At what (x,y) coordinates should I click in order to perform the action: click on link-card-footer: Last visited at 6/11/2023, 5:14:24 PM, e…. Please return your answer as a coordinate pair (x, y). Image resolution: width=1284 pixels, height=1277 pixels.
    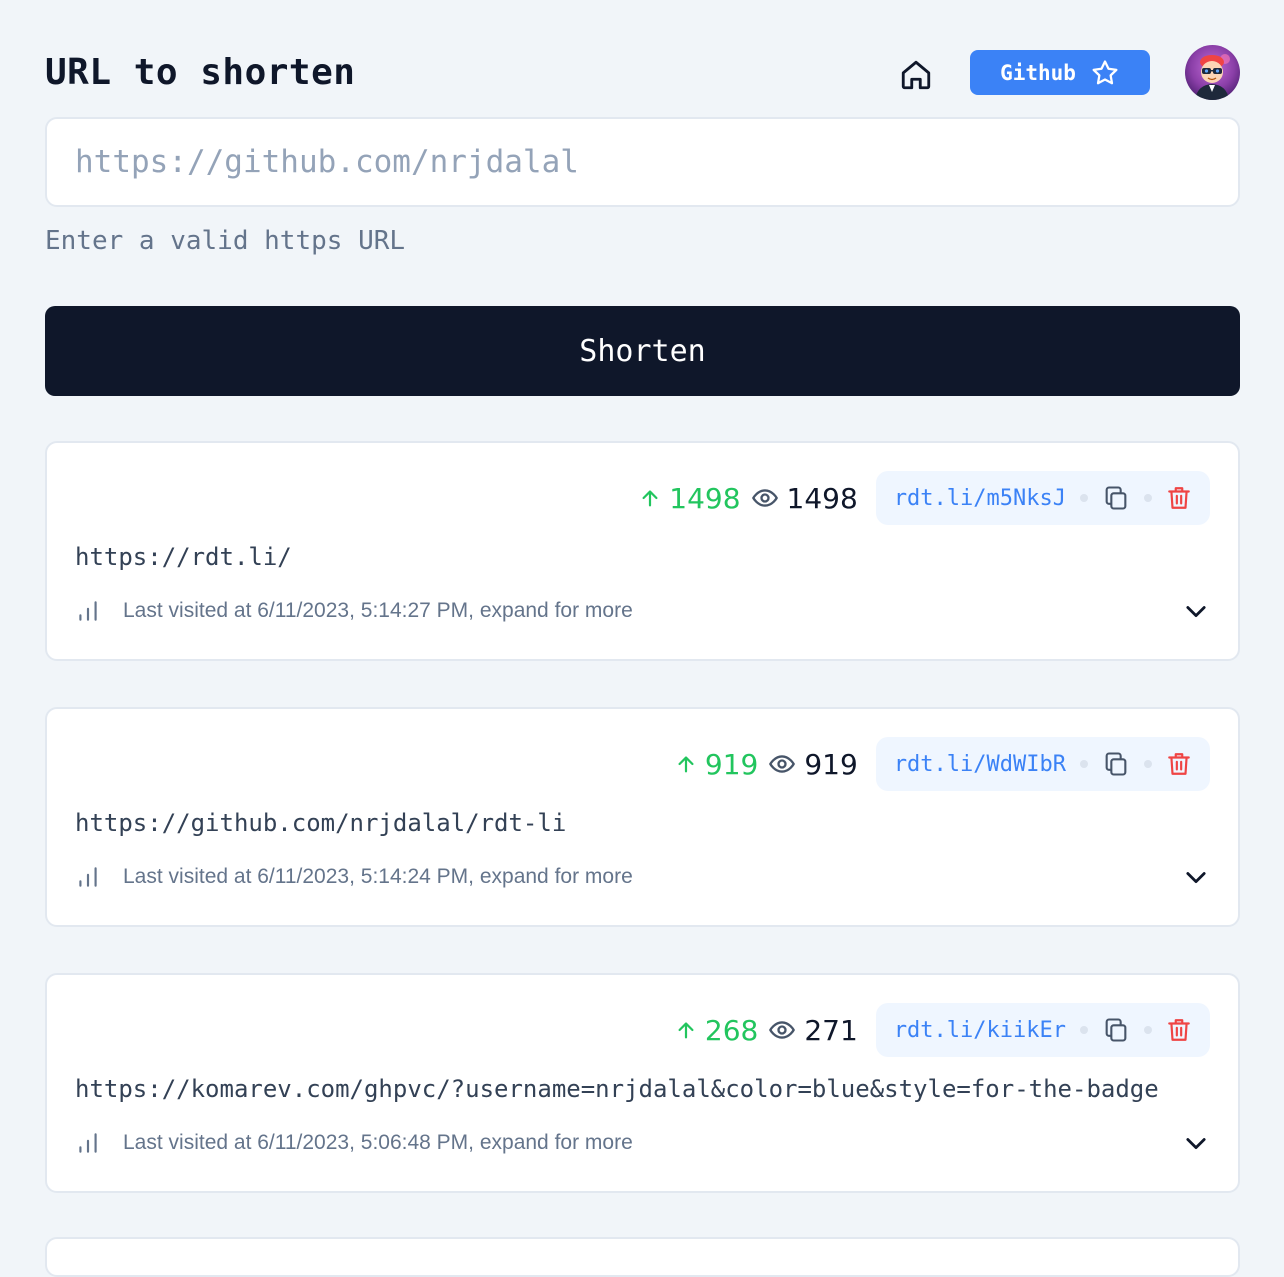
    Looking at the image, I should click on (642, 877).